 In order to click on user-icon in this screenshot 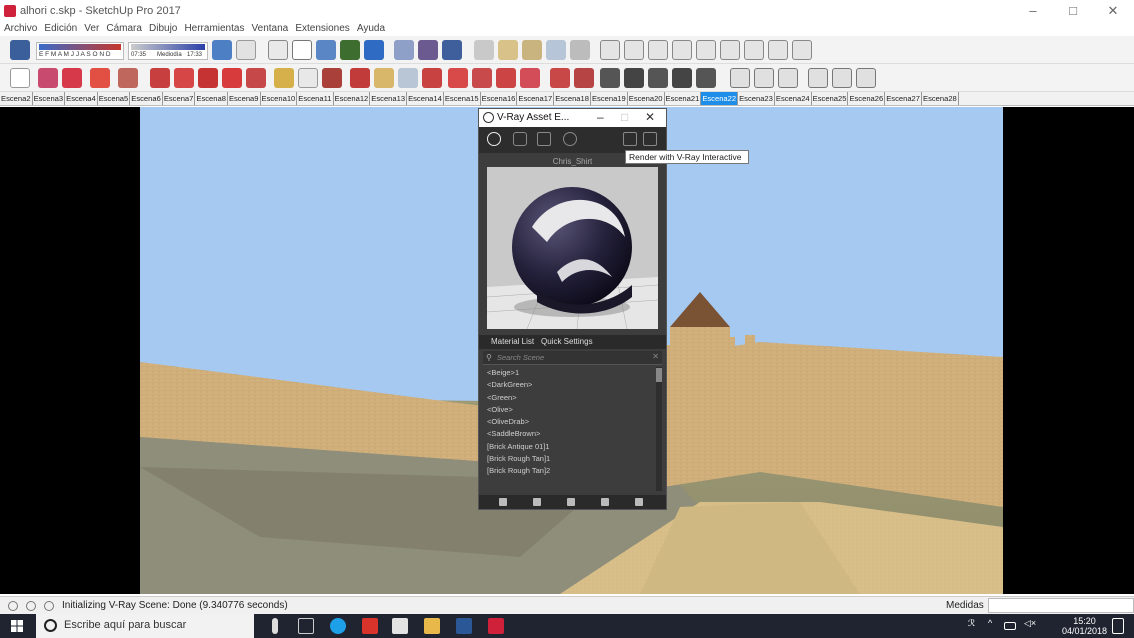, I will do `click(49, 606)`.